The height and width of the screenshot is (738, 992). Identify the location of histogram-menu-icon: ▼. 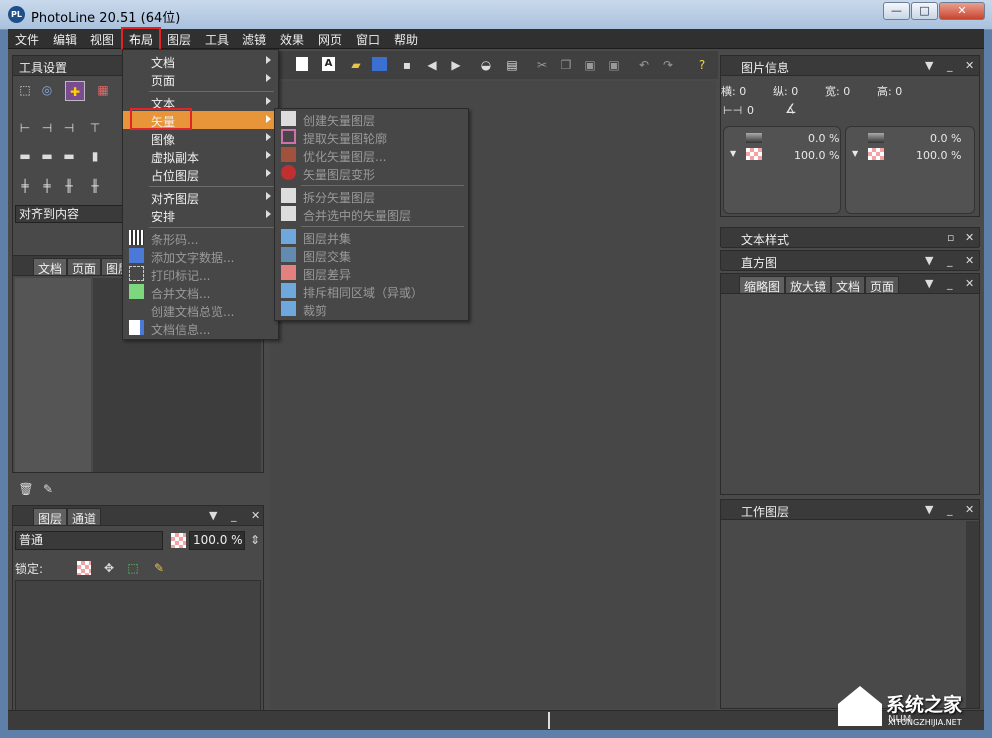
(929, 260).